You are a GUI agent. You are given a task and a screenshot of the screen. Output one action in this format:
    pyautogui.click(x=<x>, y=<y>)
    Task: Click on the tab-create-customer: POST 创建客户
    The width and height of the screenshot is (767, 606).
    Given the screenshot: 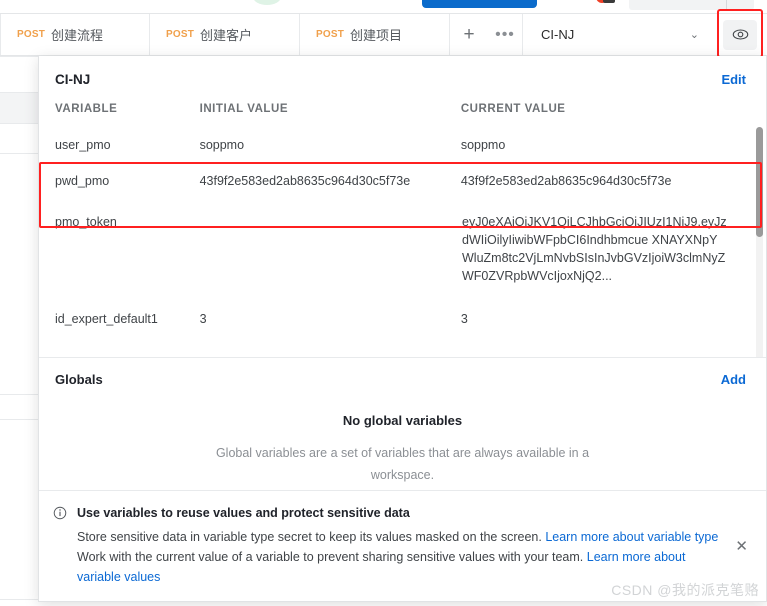 What is the action you would take?
    pyautogui.click(x=225, y=34)
    